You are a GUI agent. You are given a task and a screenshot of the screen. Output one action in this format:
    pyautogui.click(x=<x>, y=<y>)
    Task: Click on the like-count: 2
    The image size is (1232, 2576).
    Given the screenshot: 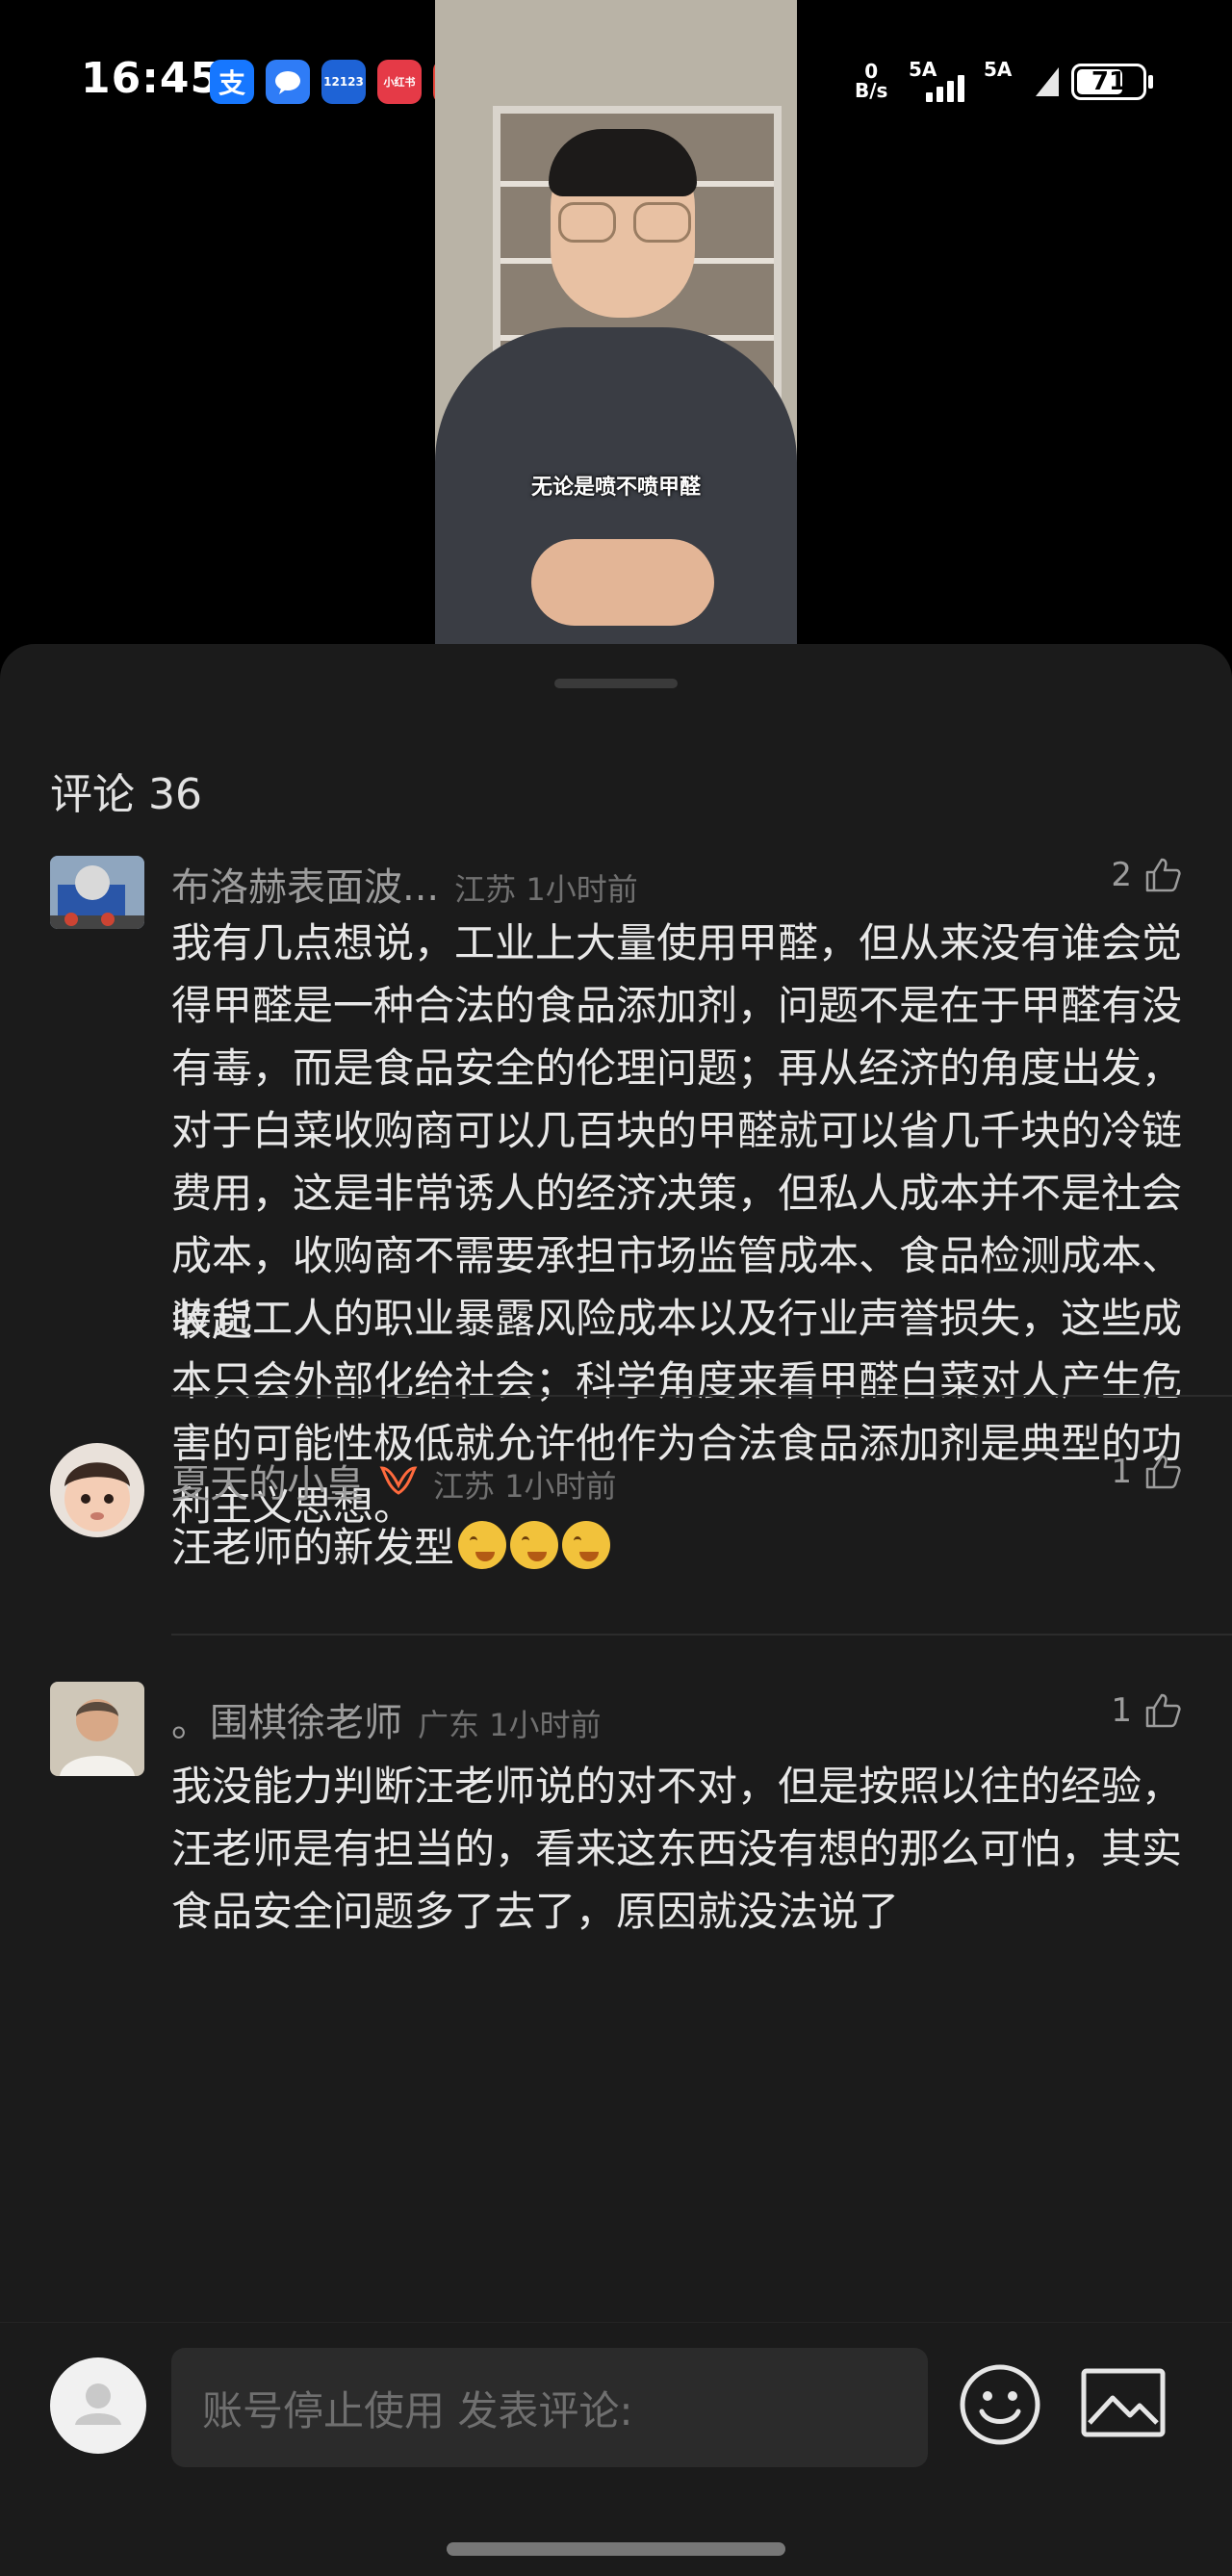 What is the action you would take?
    pyautogui.click(x=1121, y=875)
    